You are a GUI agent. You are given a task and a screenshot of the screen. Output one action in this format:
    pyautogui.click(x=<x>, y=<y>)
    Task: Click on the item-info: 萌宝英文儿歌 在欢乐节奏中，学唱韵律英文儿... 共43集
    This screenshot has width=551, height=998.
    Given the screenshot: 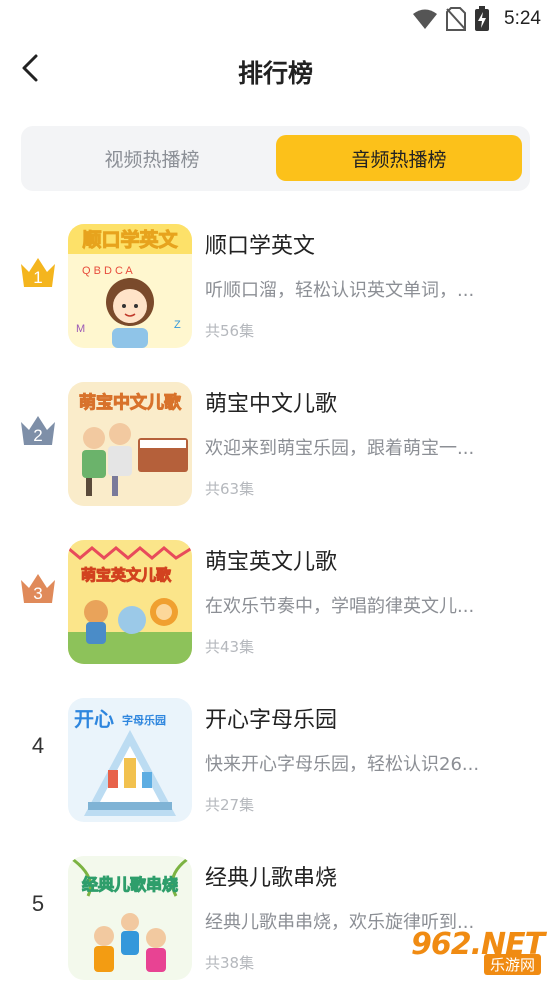 What is the action you would take?
    pyautogui.click(x=365, y=600)
    